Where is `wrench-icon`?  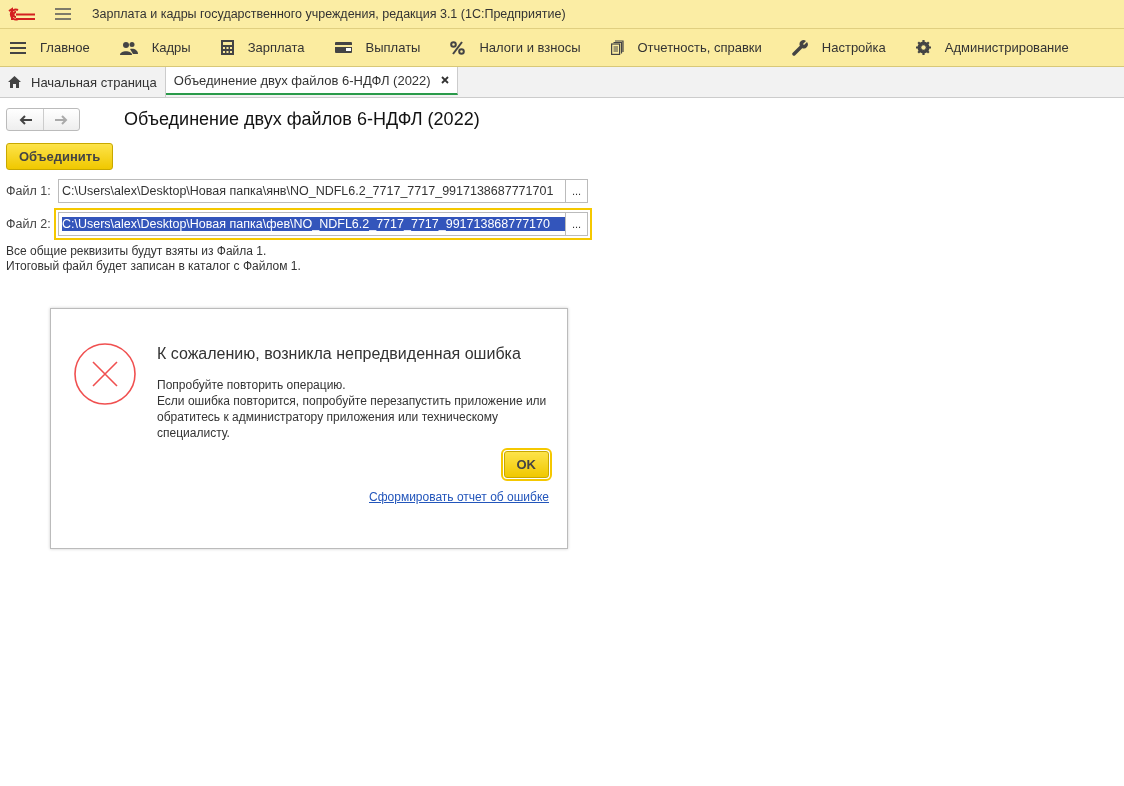
wrench-icon is located at coordinates (799, 47).